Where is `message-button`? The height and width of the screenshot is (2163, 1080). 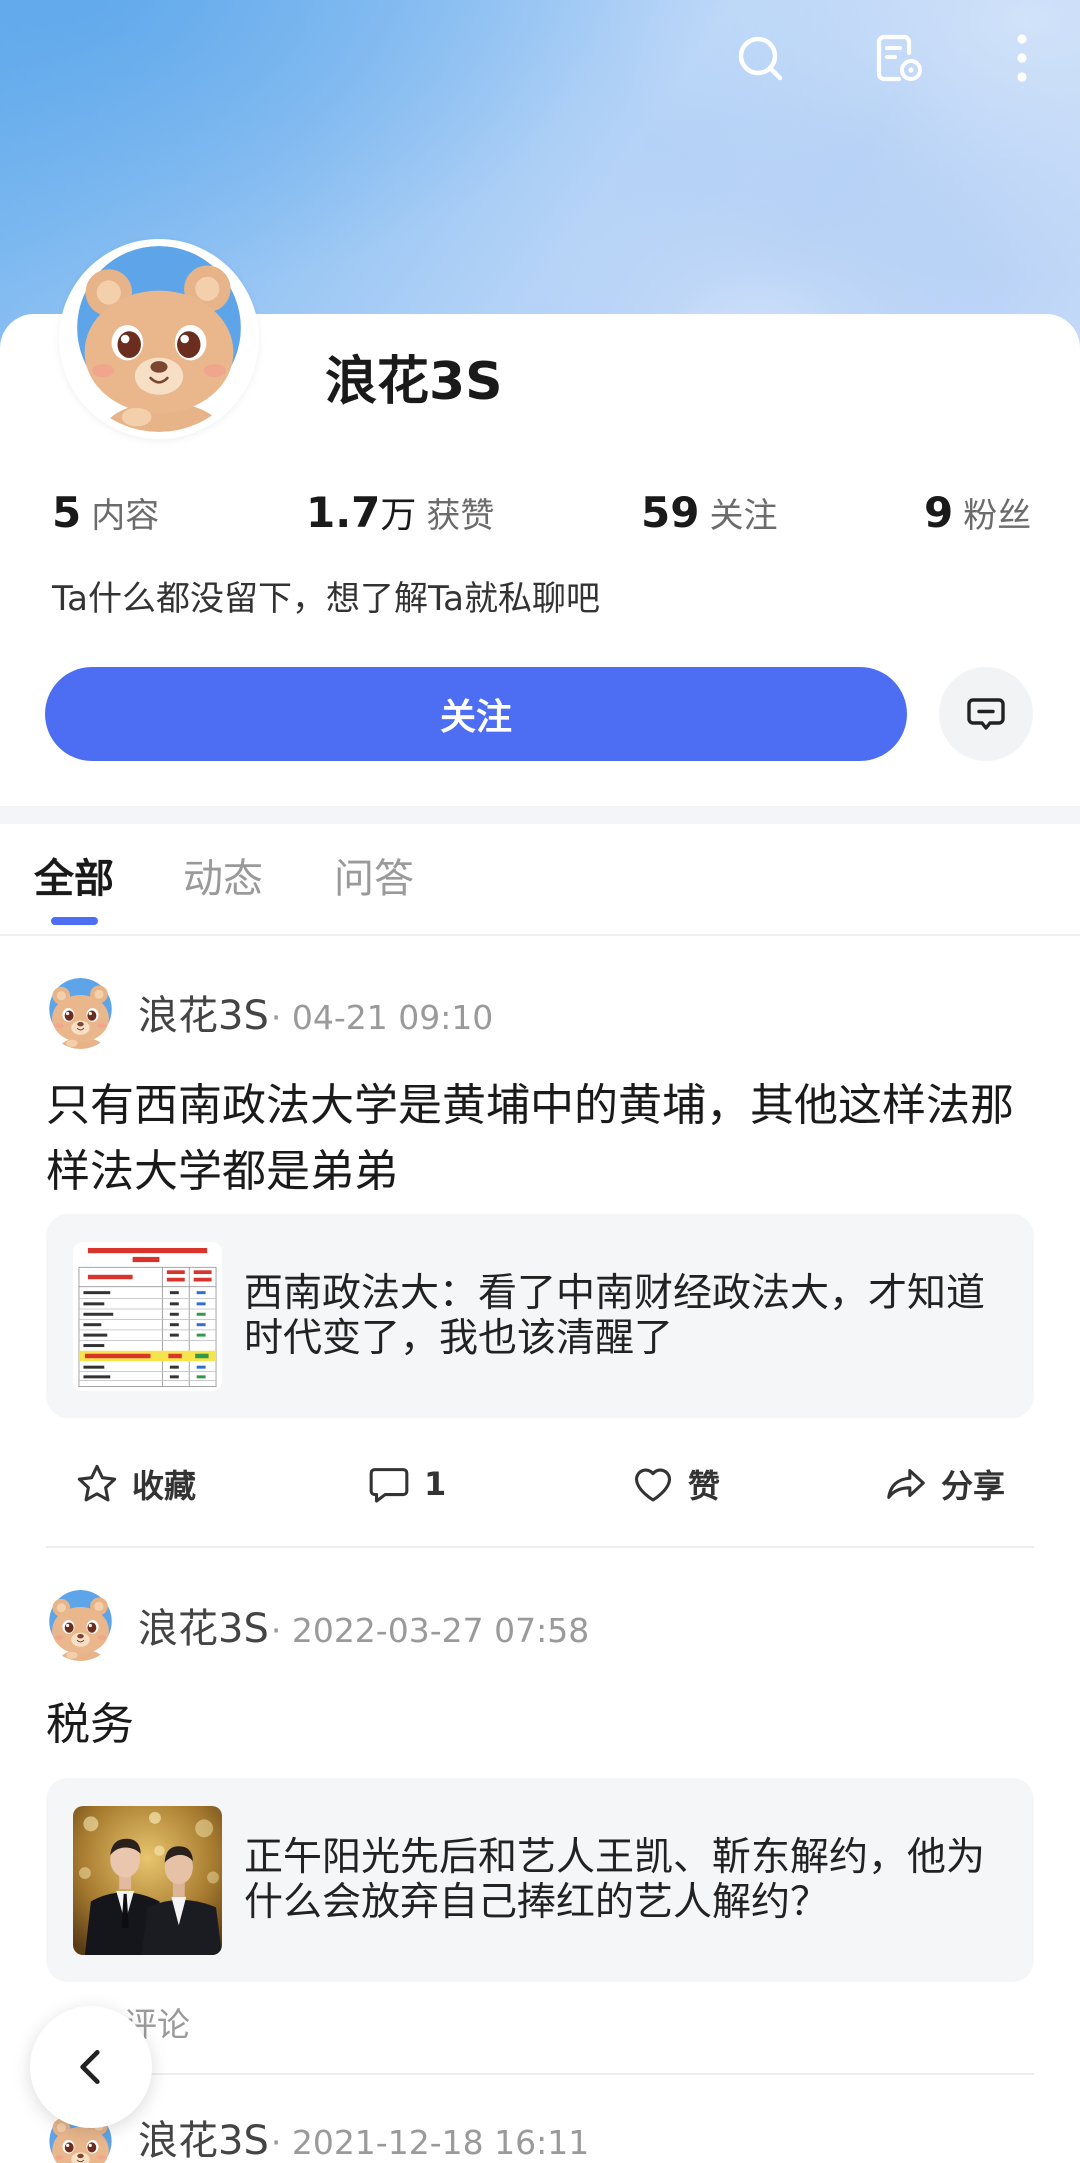 message-button is located at coordinates (986, 714).